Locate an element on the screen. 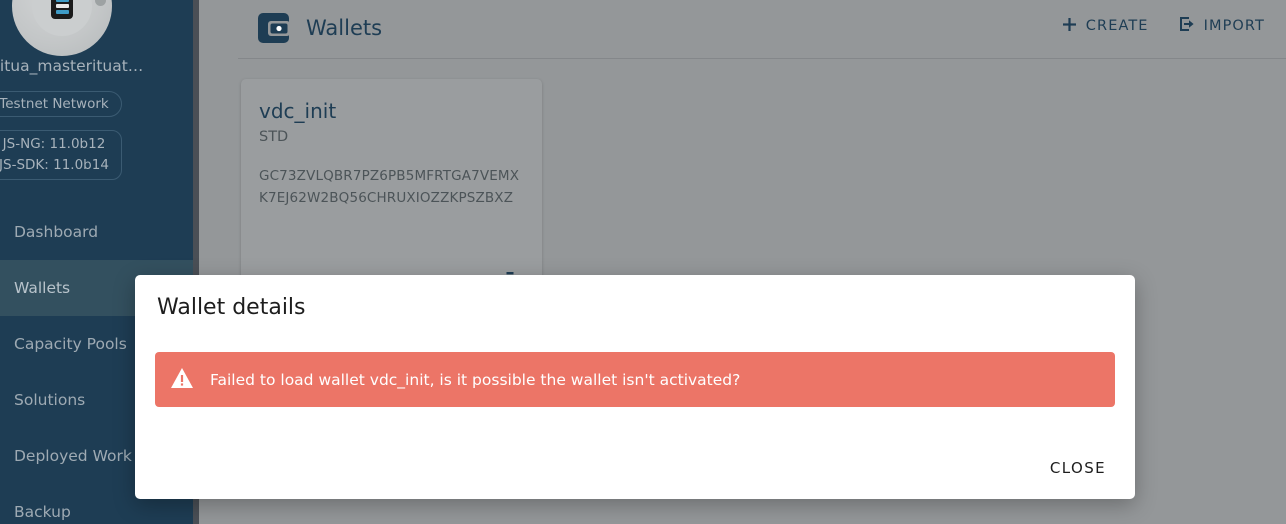  dialog-footer: CLOSE is located at coordinates (1078, 468).